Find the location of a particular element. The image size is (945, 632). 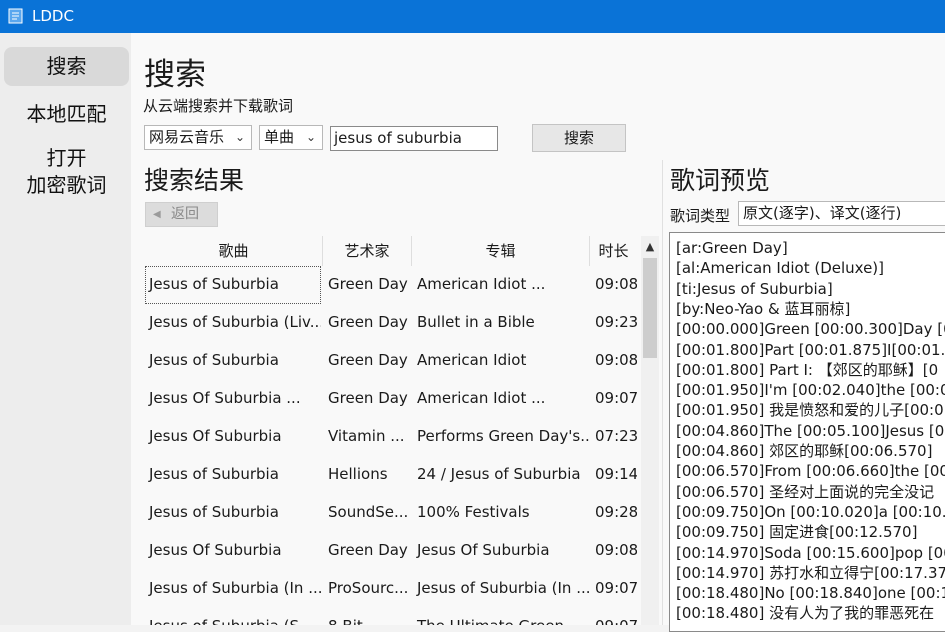

cell-album: Bullet in a Bible is located at coordinates (476, 322).